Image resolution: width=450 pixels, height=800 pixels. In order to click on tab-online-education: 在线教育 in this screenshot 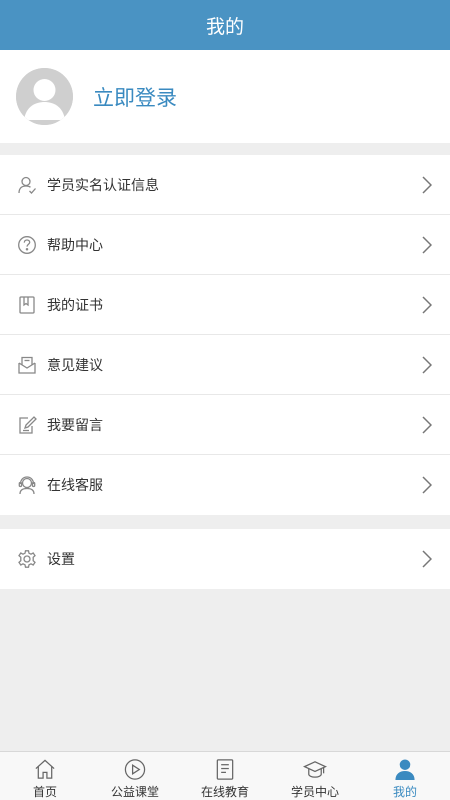, I will do `click(225, 776)`.